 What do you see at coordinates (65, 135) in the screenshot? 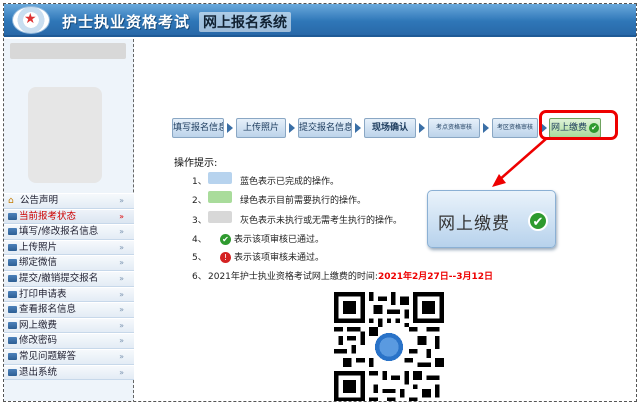
I see `avatar` at bounding box center [65, 135].